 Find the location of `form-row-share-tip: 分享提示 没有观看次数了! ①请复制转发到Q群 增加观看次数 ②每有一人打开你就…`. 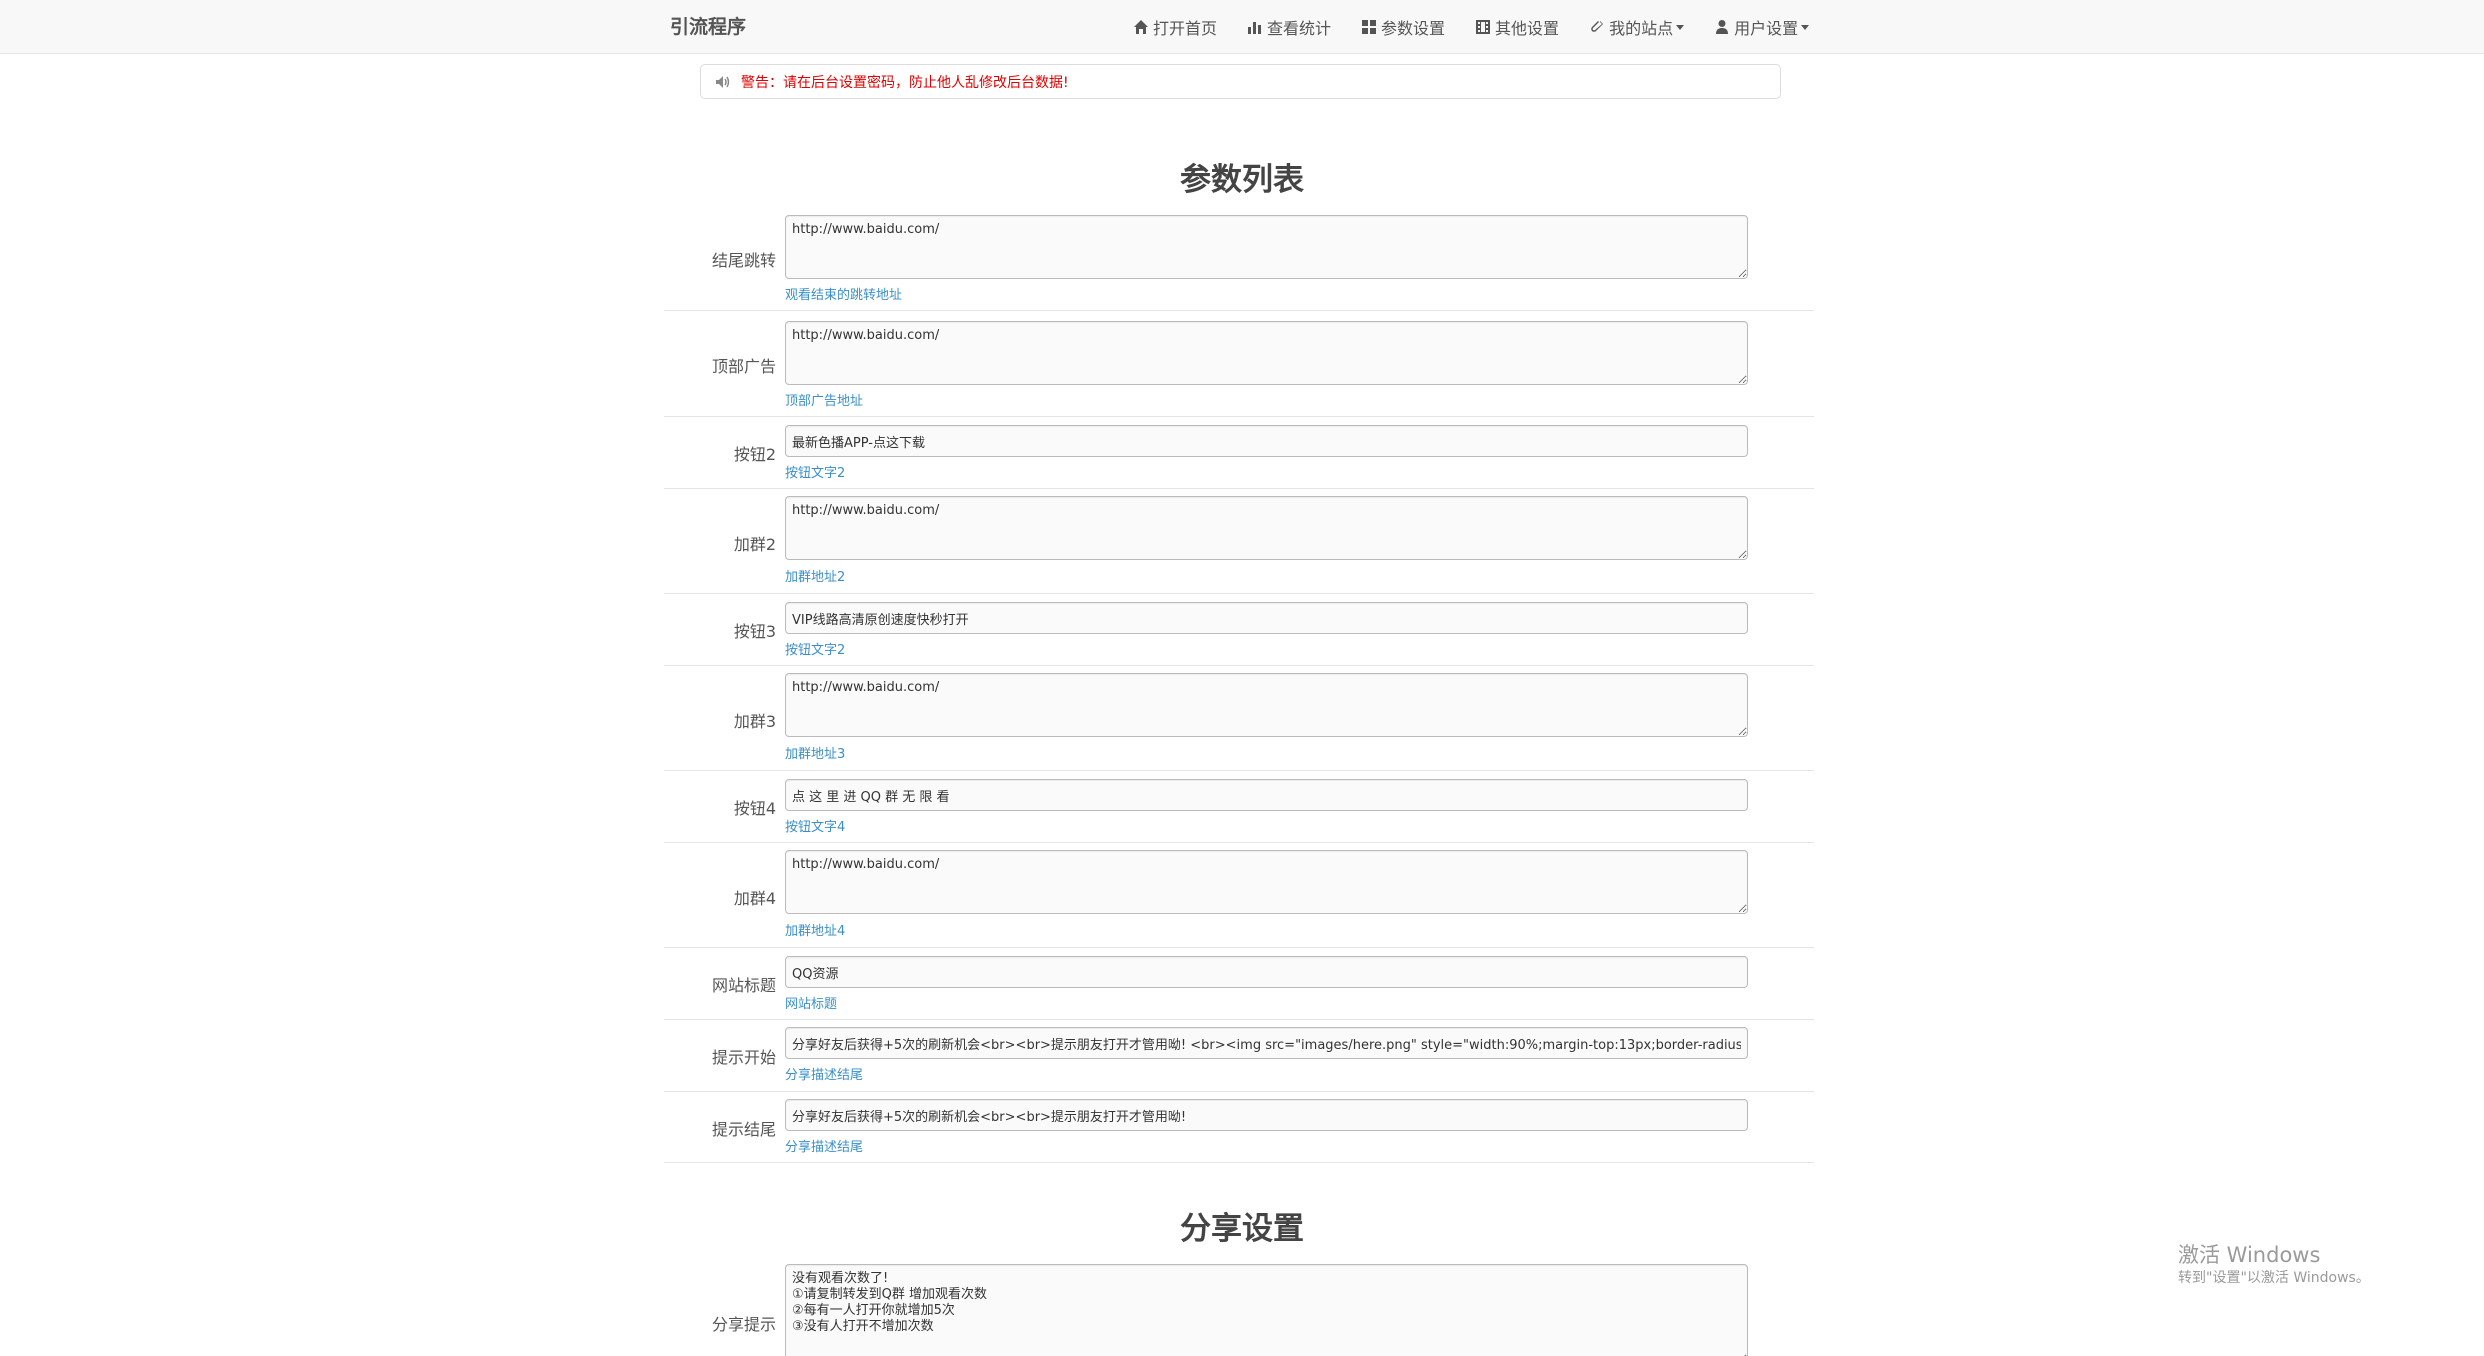

form-row-share-tip: 分享提示 没有观看次数了! ①请复制转发到Q群 增加观看次数 ②每有一人打开你就… is located at coordinates (1239, 1305).